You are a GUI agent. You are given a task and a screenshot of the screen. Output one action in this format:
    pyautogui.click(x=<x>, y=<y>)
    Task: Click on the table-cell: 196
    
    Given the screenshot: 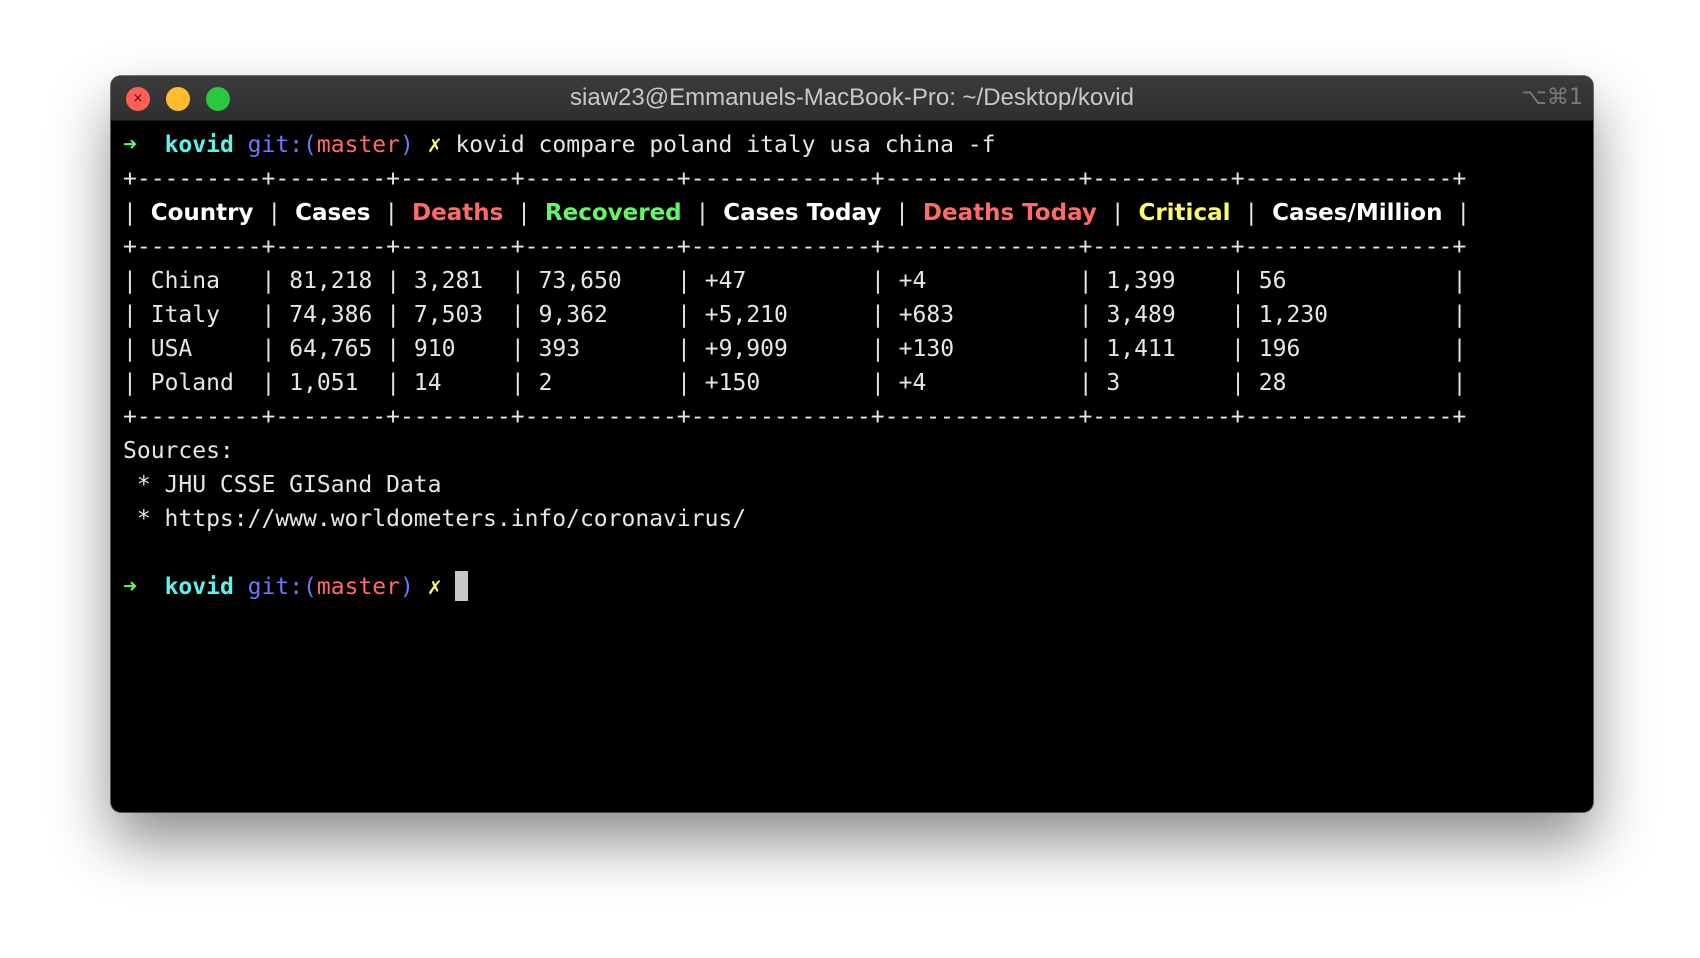 What is the action you would take?
    pyautogui.click(x=1279, y=349)
    